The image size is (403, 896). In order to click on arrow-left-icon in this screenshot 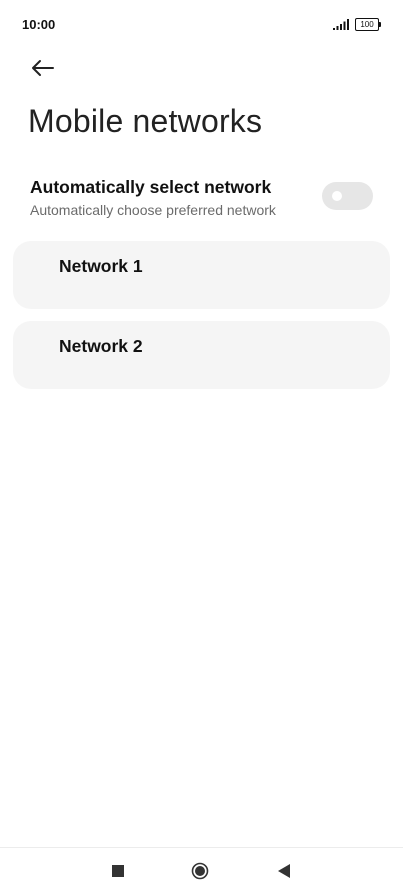, I will do `click(43, 68)`.